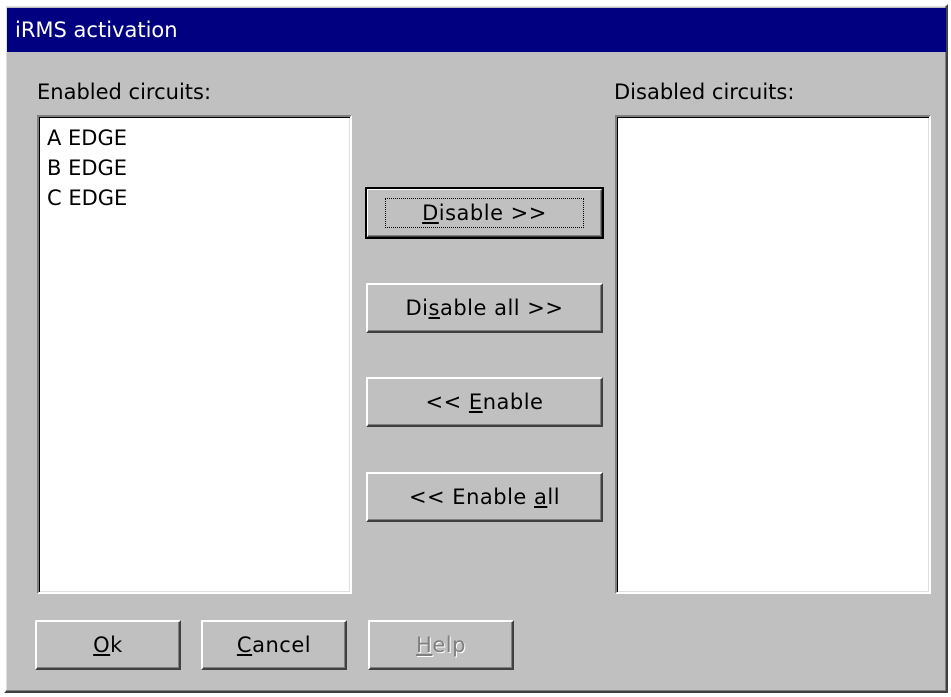 The width and height of the screenshot is (951, 697). I want to click on disabled-circuits-label: Disabled circuits:, so click(704, 92).